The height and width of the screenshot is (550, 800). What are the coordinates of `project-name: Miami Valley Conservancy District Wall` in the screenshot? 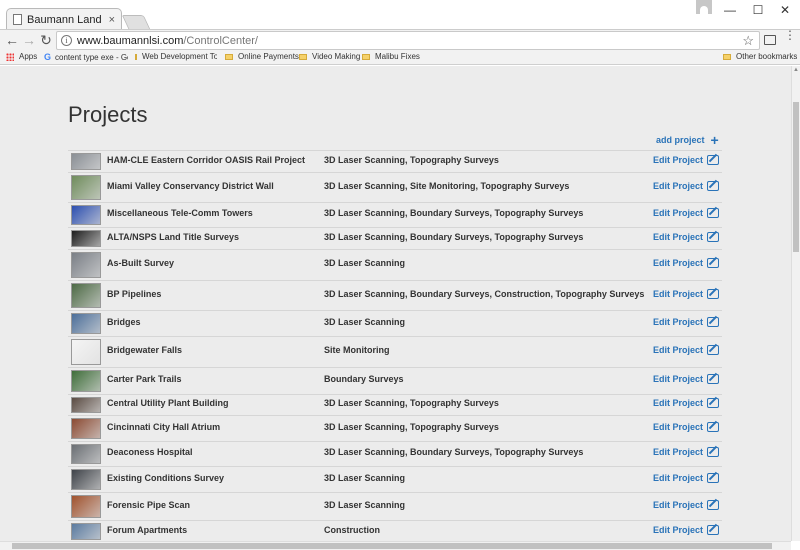 It's located at (190, 186).